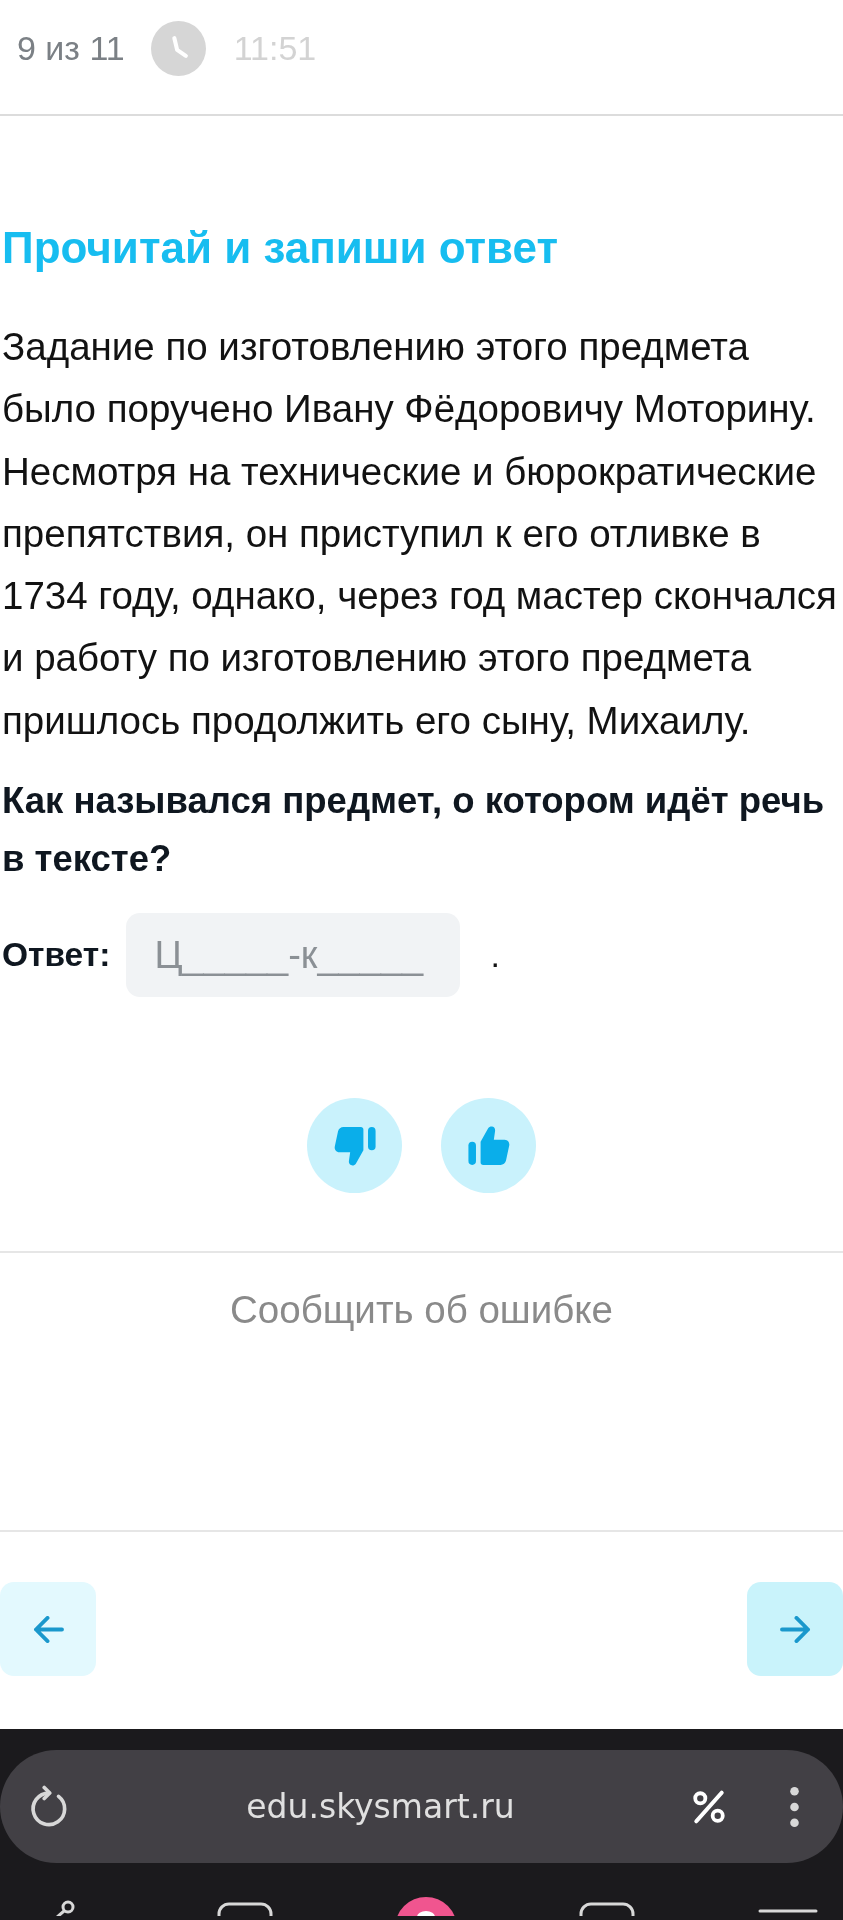 This screenshot has width=843, height=1920. What do you see at coordinates (280, 248) in the screenshot?
I see `task-title: Прочитай и запиши ответ` at bounding box center [280, 248].